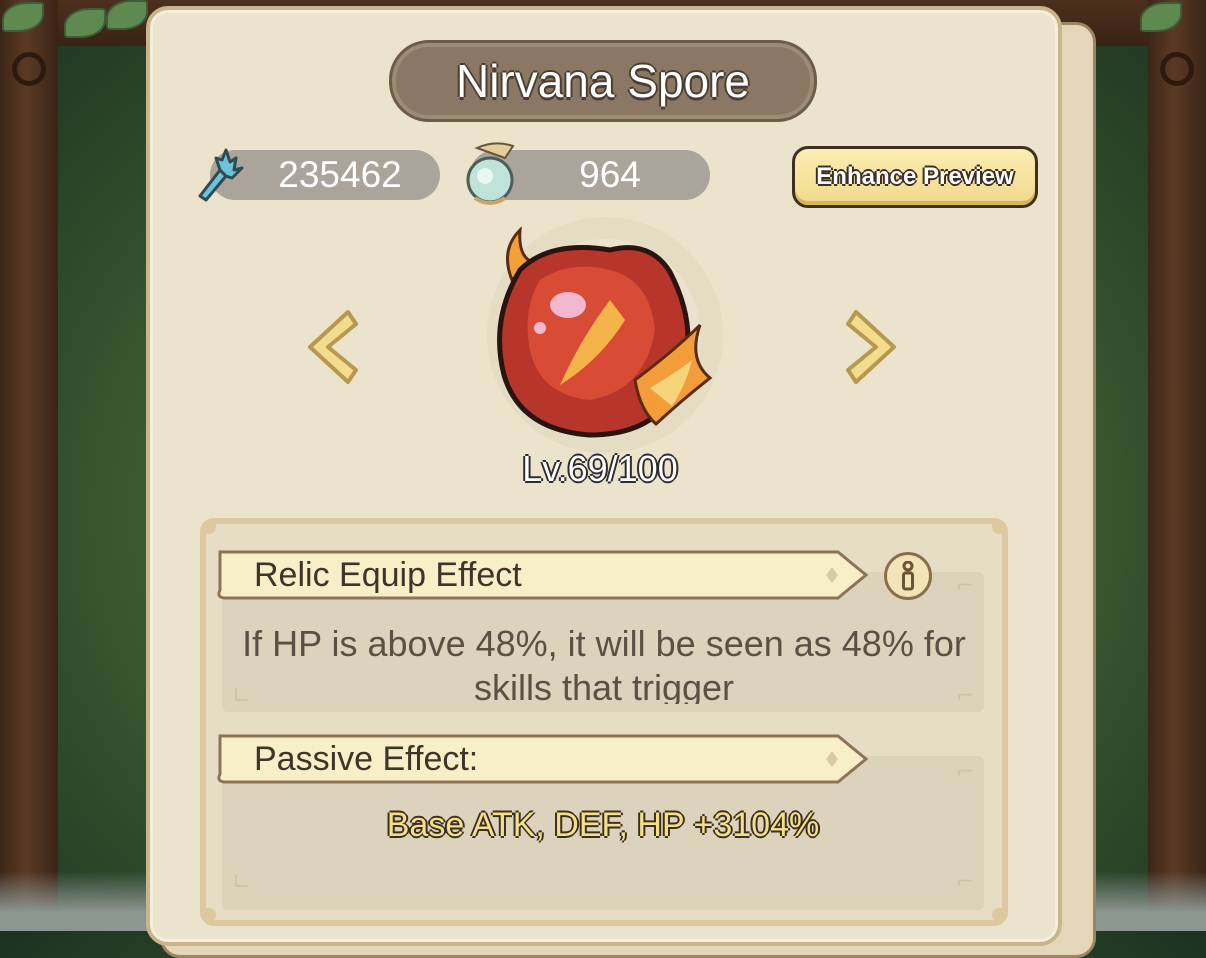 The image size is (1206, 958). I want to click on enhance-preview-button: Enhance Preview, so click(915, 177).